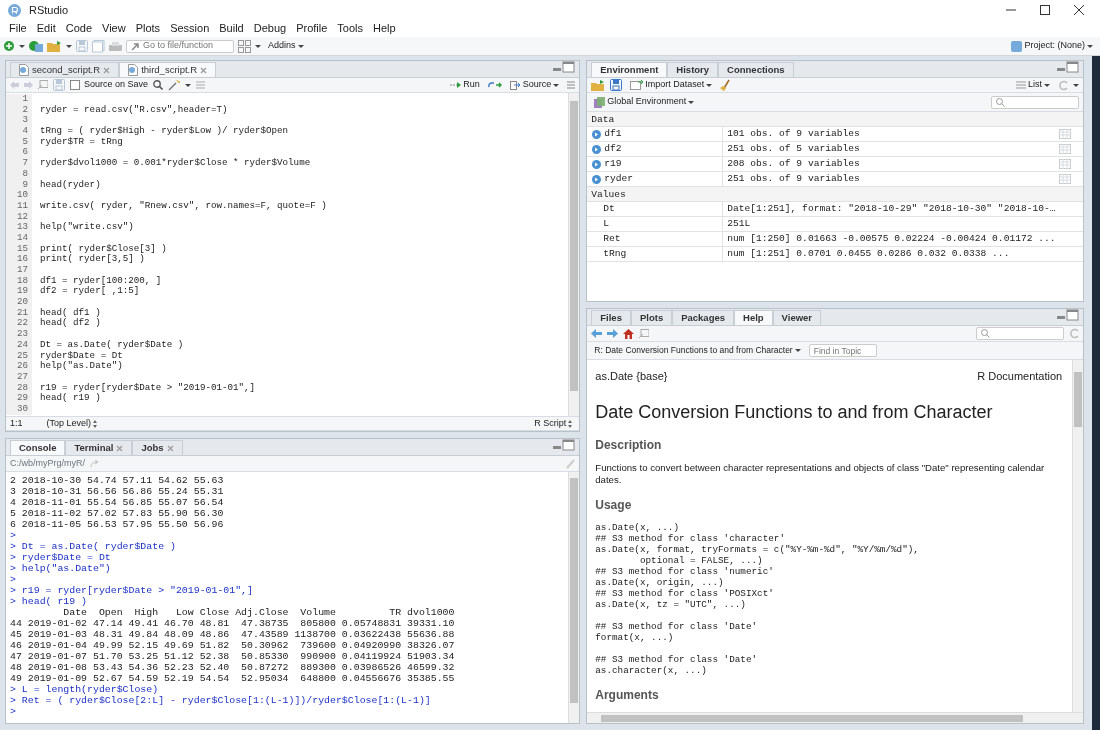  I want to click on line-number: 26, so click(19, 366).